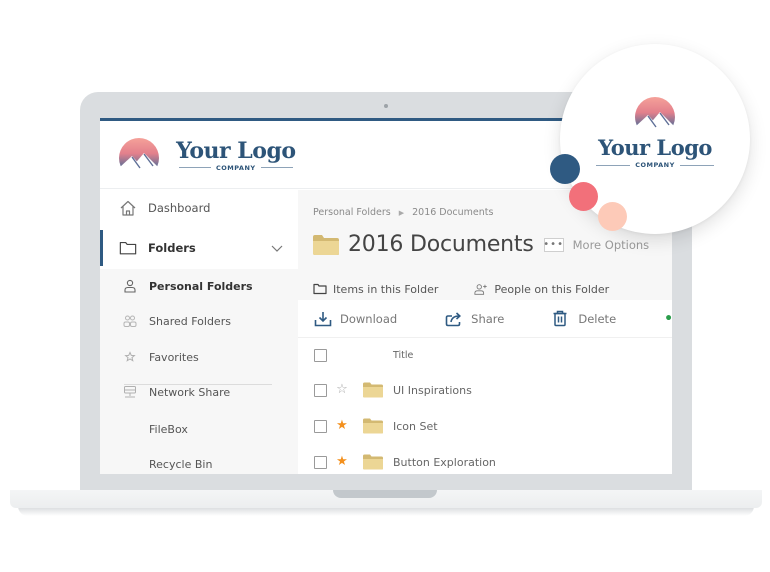 Image resolution: width=770 pixels, height=572 pixels. Describe the element at coordinates (432, 390) in the screenshot. I see `item-name: UI Inspirations` at that location.